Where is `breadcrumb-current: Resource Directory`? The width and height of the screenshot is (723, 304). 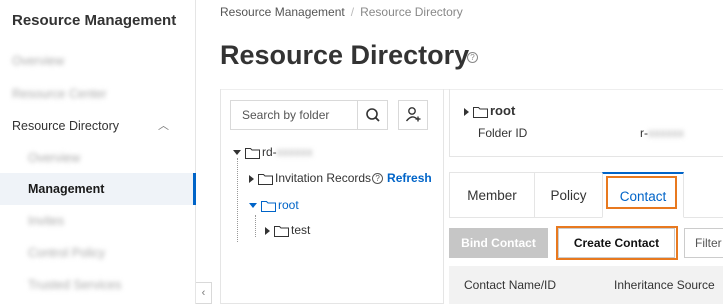 breadcrumb-current: Resource Directory is located at coordinates (411, 12).